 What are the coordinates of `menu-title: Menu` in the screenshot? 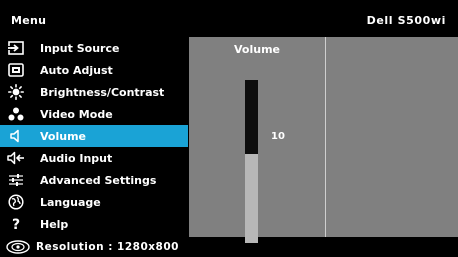 It's located at (29, 20).